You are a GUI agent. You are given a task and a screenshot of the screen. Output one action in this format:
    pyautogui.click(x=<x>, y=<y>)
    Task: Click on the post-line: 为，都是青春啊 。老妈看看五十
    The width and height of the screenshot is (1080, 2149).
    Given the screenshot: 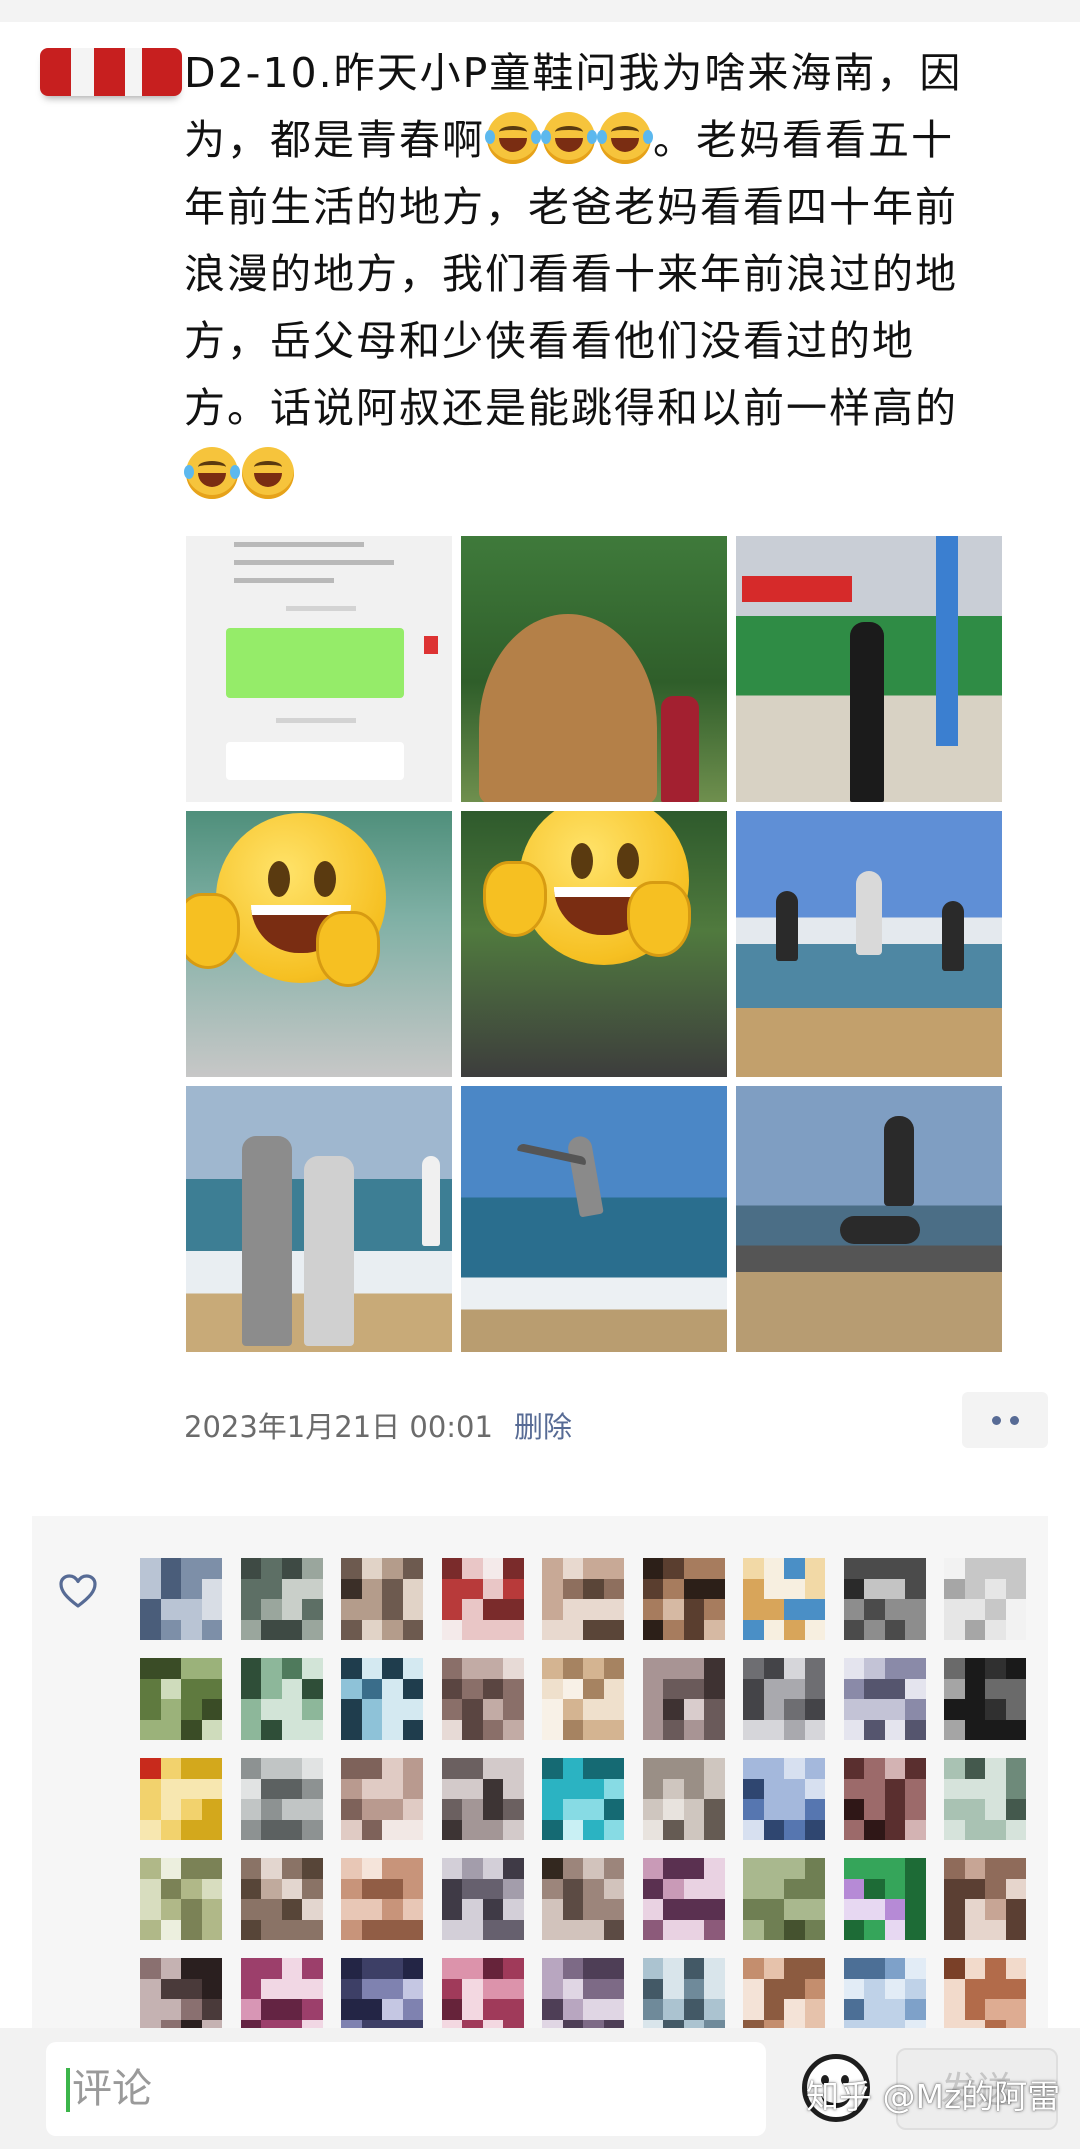 What is the action you would take?
    pyautogui.click(x=604, y=140)
    